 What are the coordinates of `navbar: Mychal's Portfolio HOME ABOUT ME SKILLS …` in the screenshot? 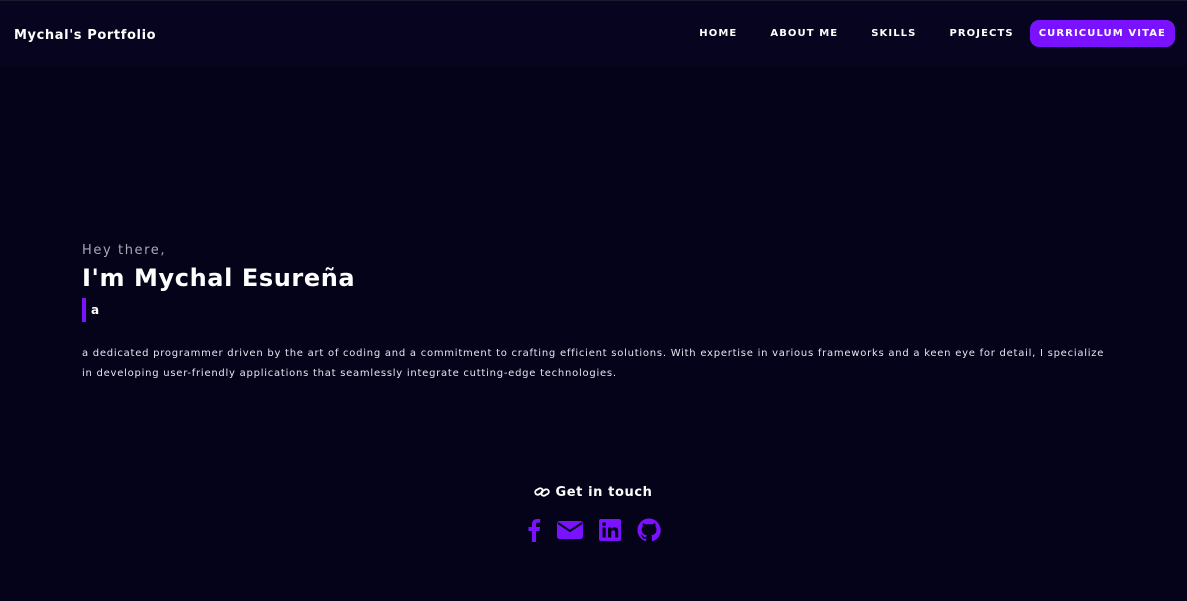 It's located at (593, 33).